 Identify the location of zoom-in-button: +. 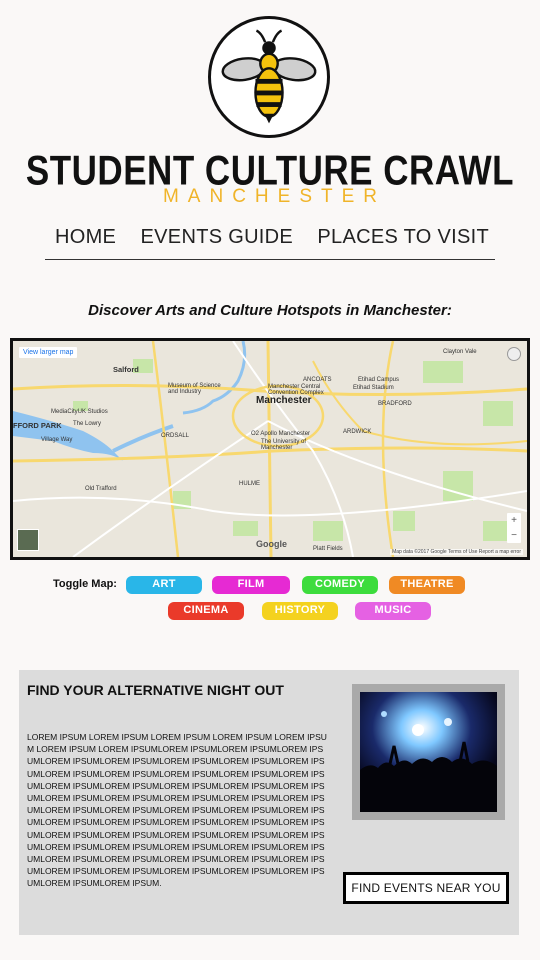
(514, 520).